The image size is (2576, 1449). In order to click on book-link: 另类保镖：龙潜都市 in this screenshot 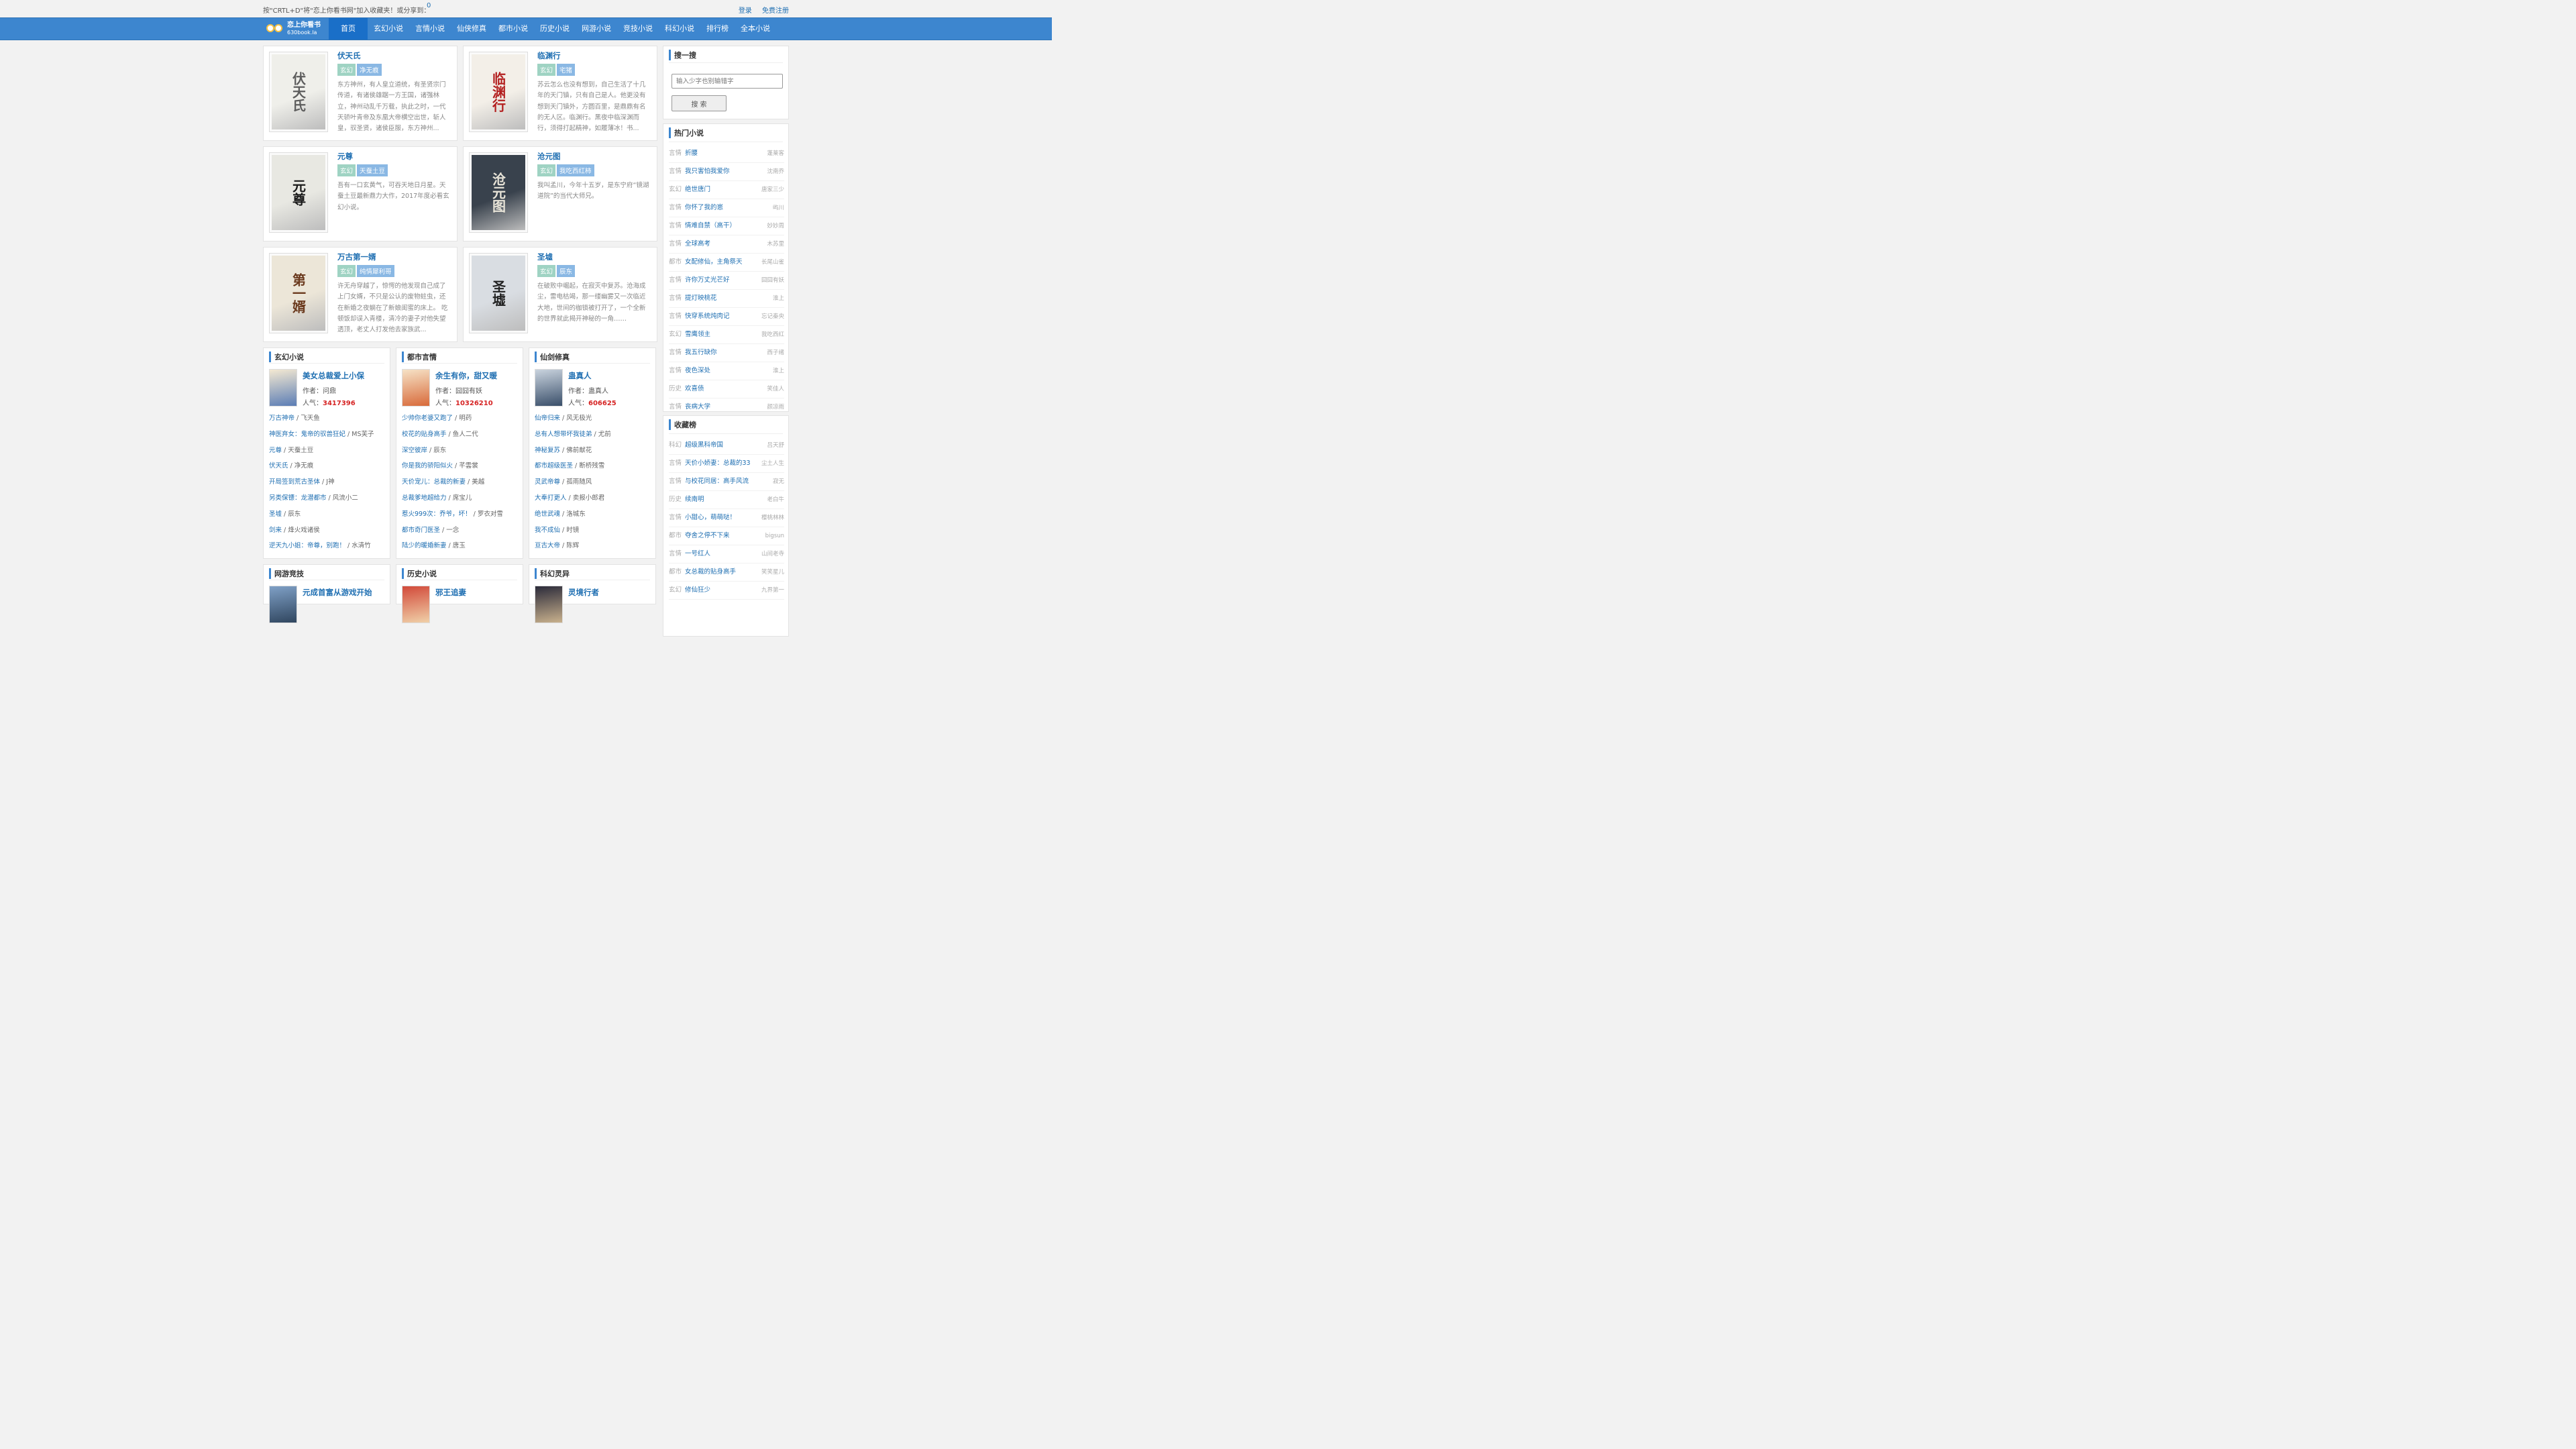, I will do `click(298, 498)`.